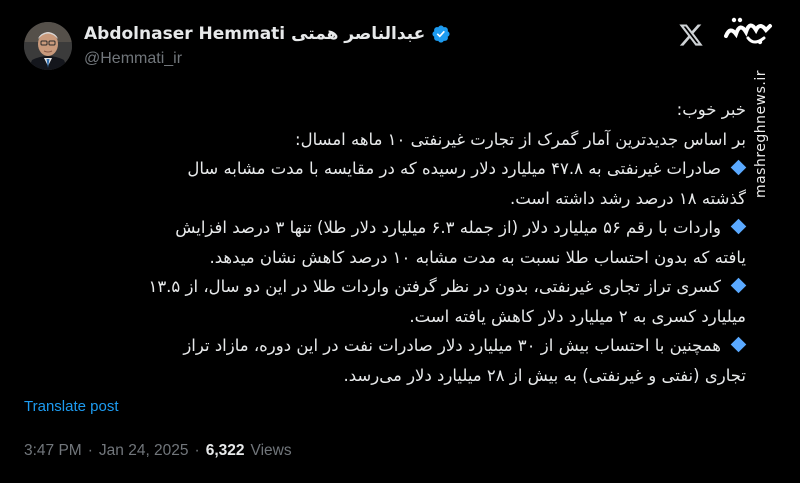 Image resolution: width=800 pixels, height=483 pixels. Describe the element at coordinates (254, 34) in the screenshot. I see `display-name: Abdolnaser Hemmati عبدالناصر همتی` at that location.